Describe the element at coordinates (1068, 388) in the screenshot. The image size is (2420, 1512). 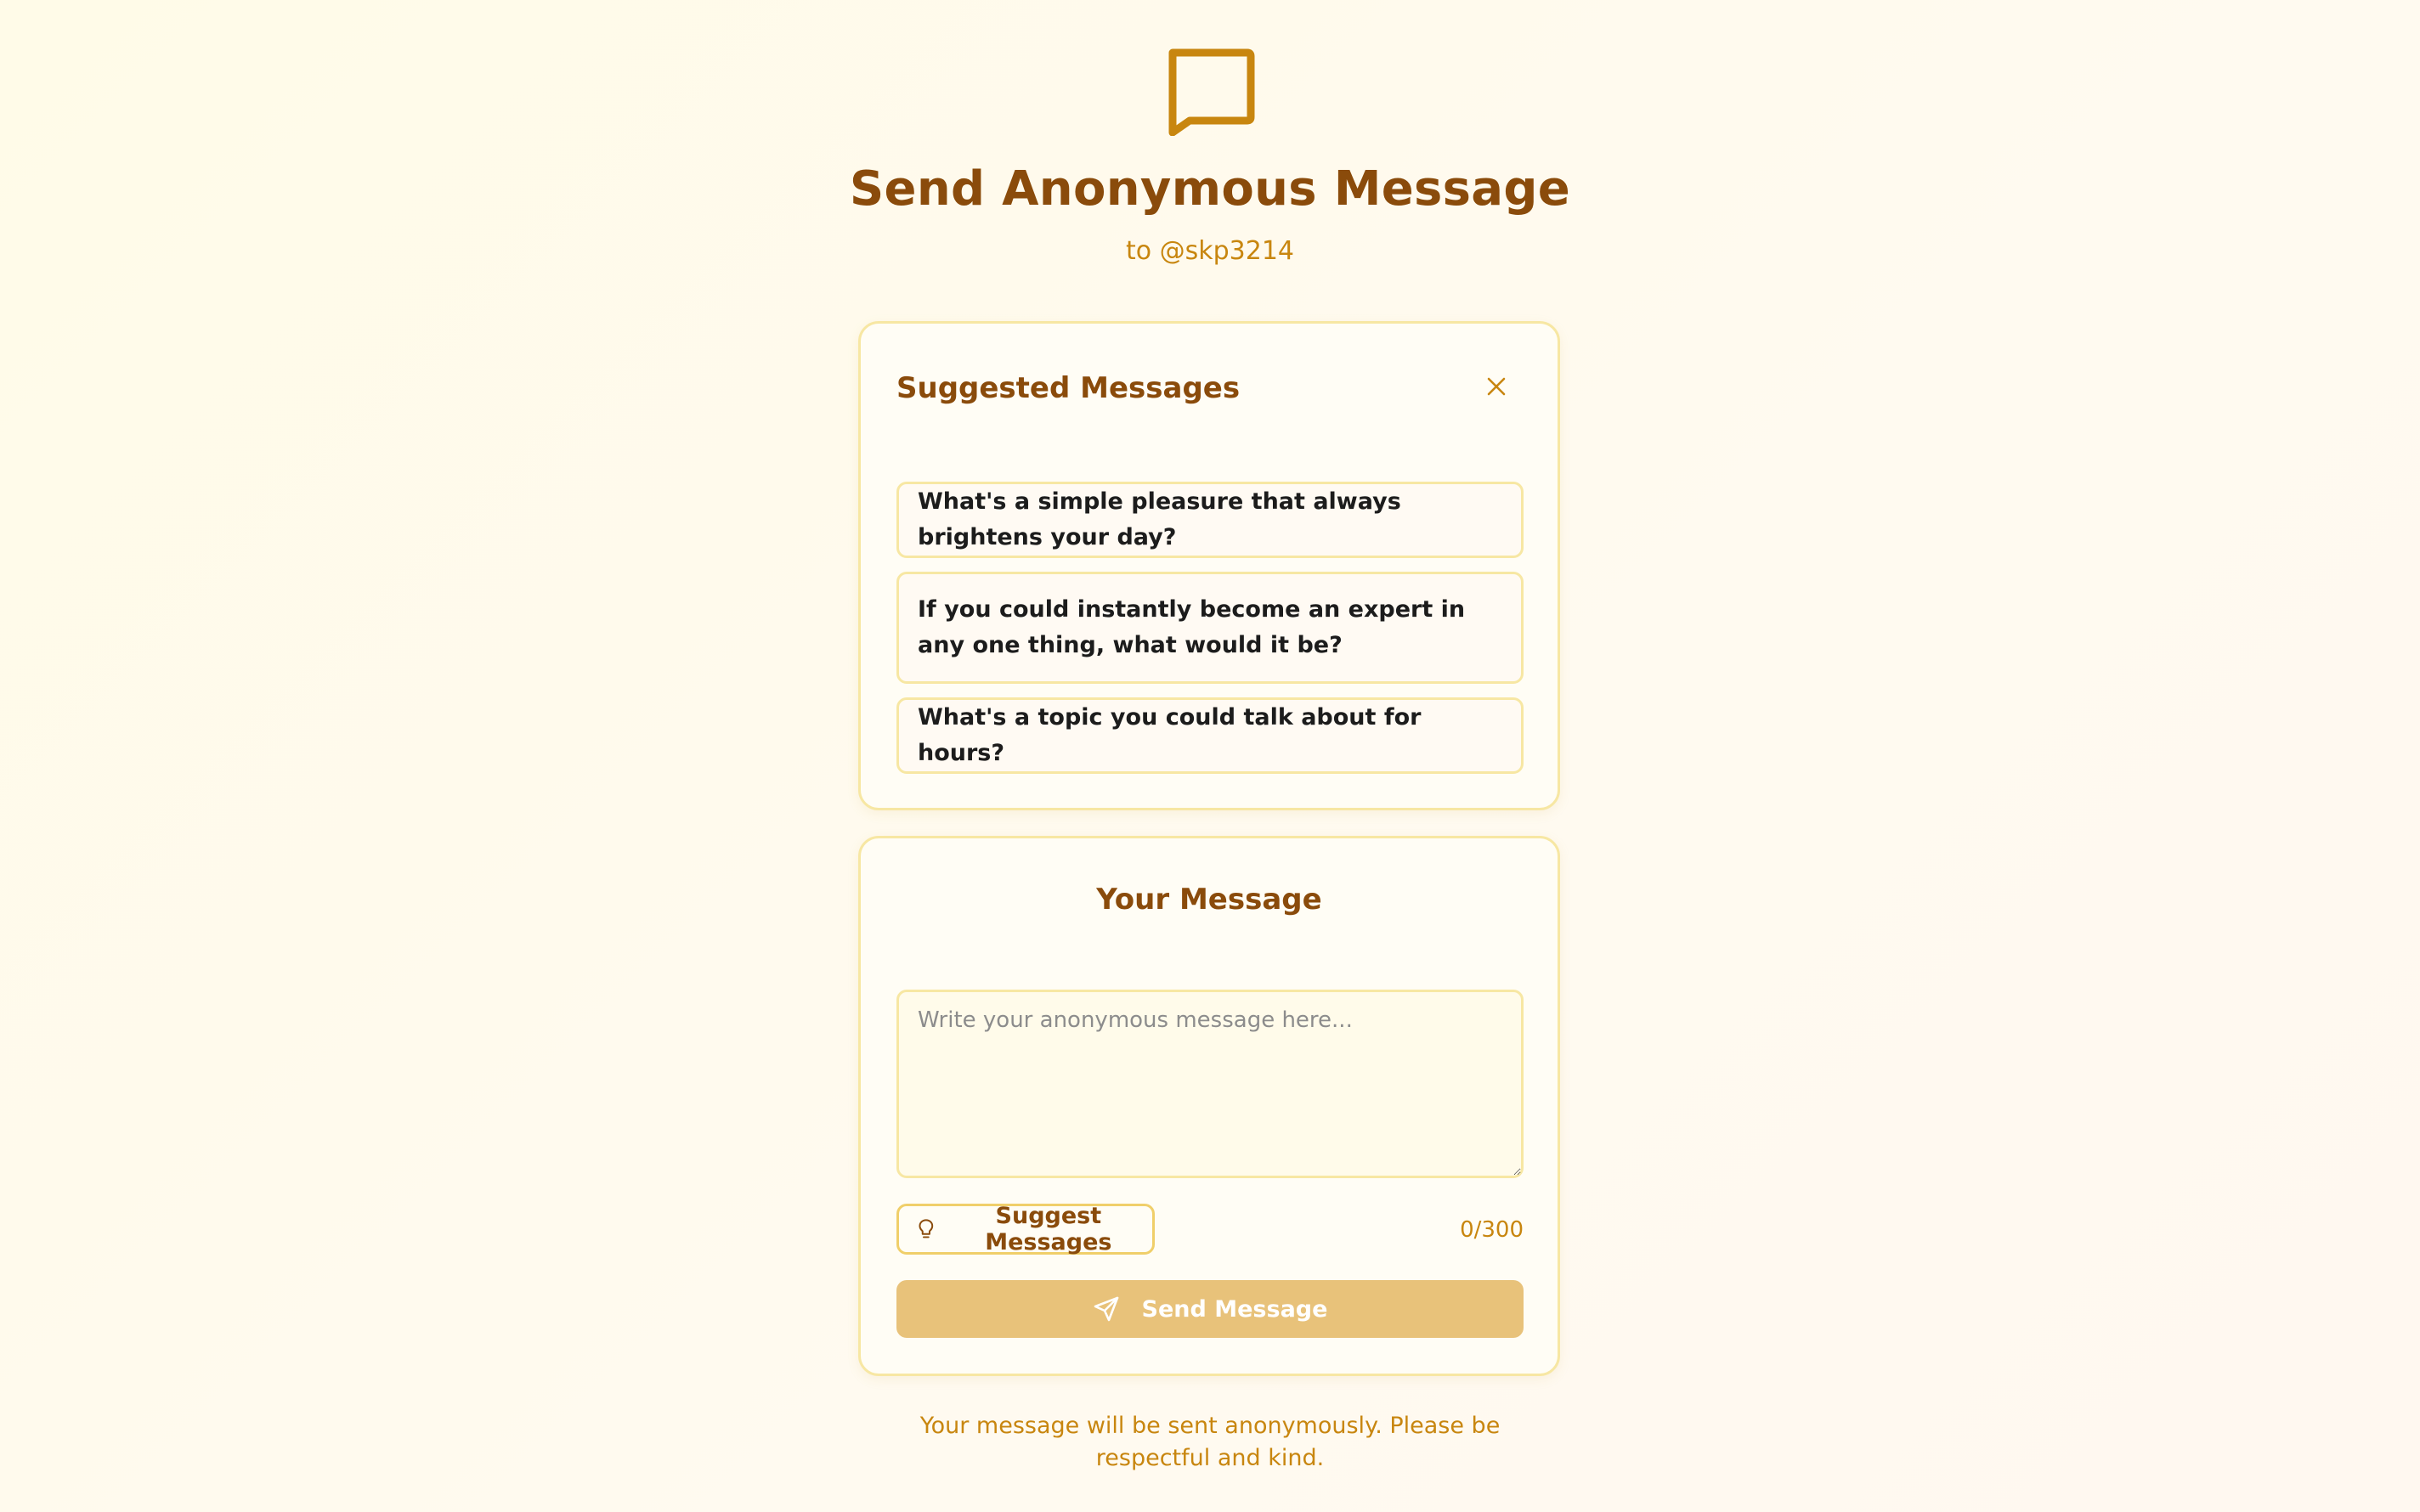
I see `suggested-messages-title: Suggested Messages` at that location.